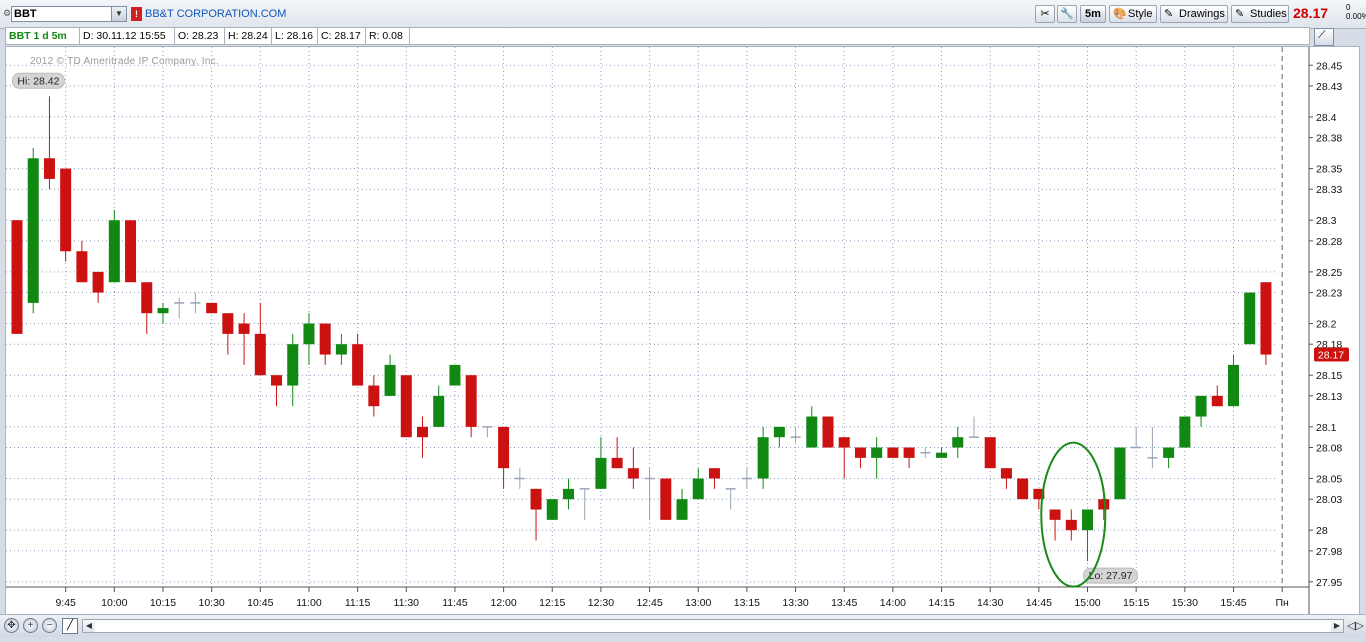  I want to click on style-button: 🎨 Style, so click(1133, 14).